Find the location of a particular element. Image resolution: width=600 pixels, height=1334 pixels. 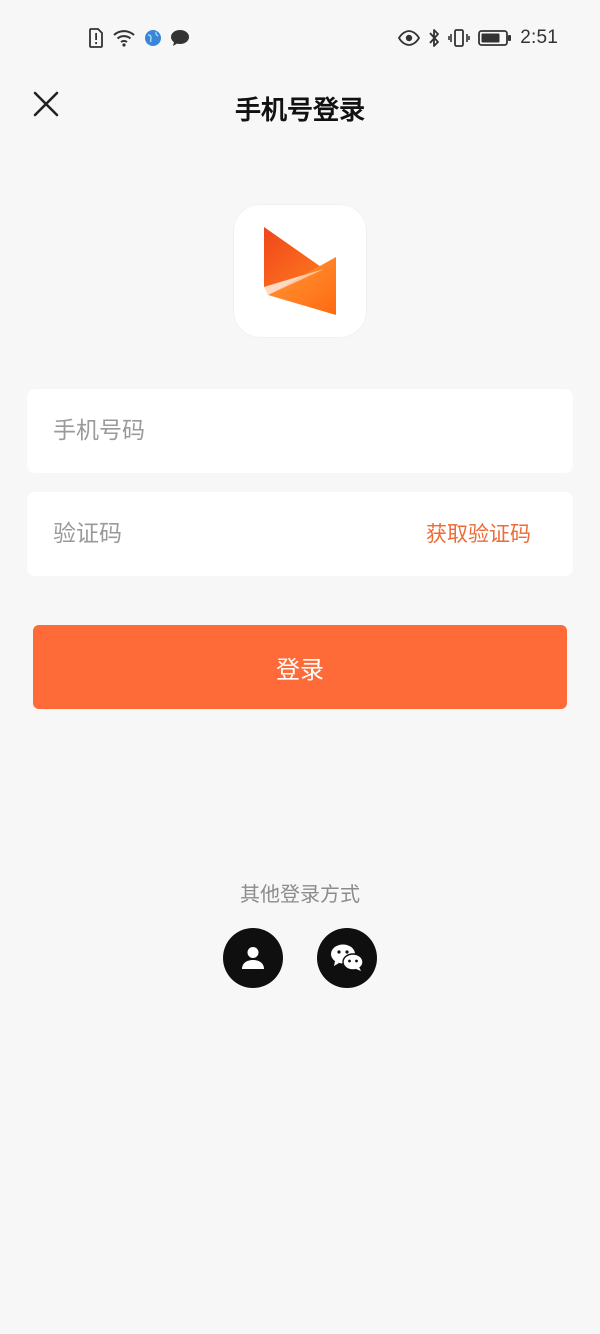

get-code-button: 获取验证码 is located at coordinates (478, 534).